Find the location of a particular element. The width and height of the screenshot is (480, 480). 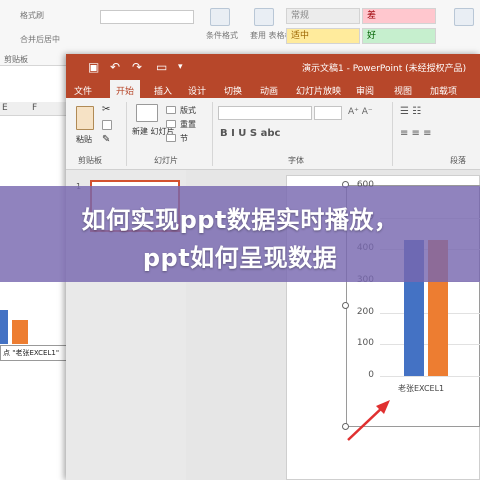

font-size-field is located at coordinates (328, 113).